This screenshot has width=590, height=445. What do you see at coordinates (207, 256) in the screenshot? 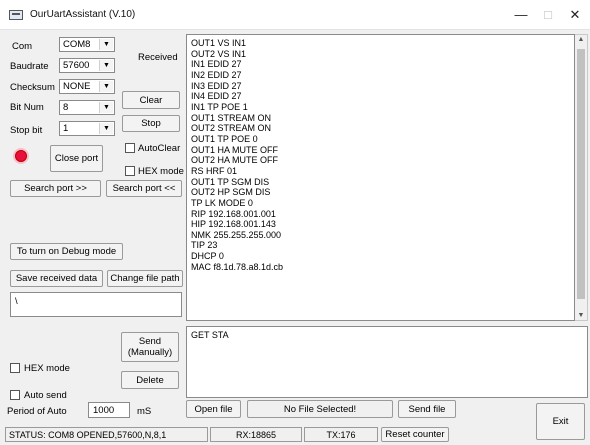
I see `received-line: DHCP 0` at bounding box center [207, 256].